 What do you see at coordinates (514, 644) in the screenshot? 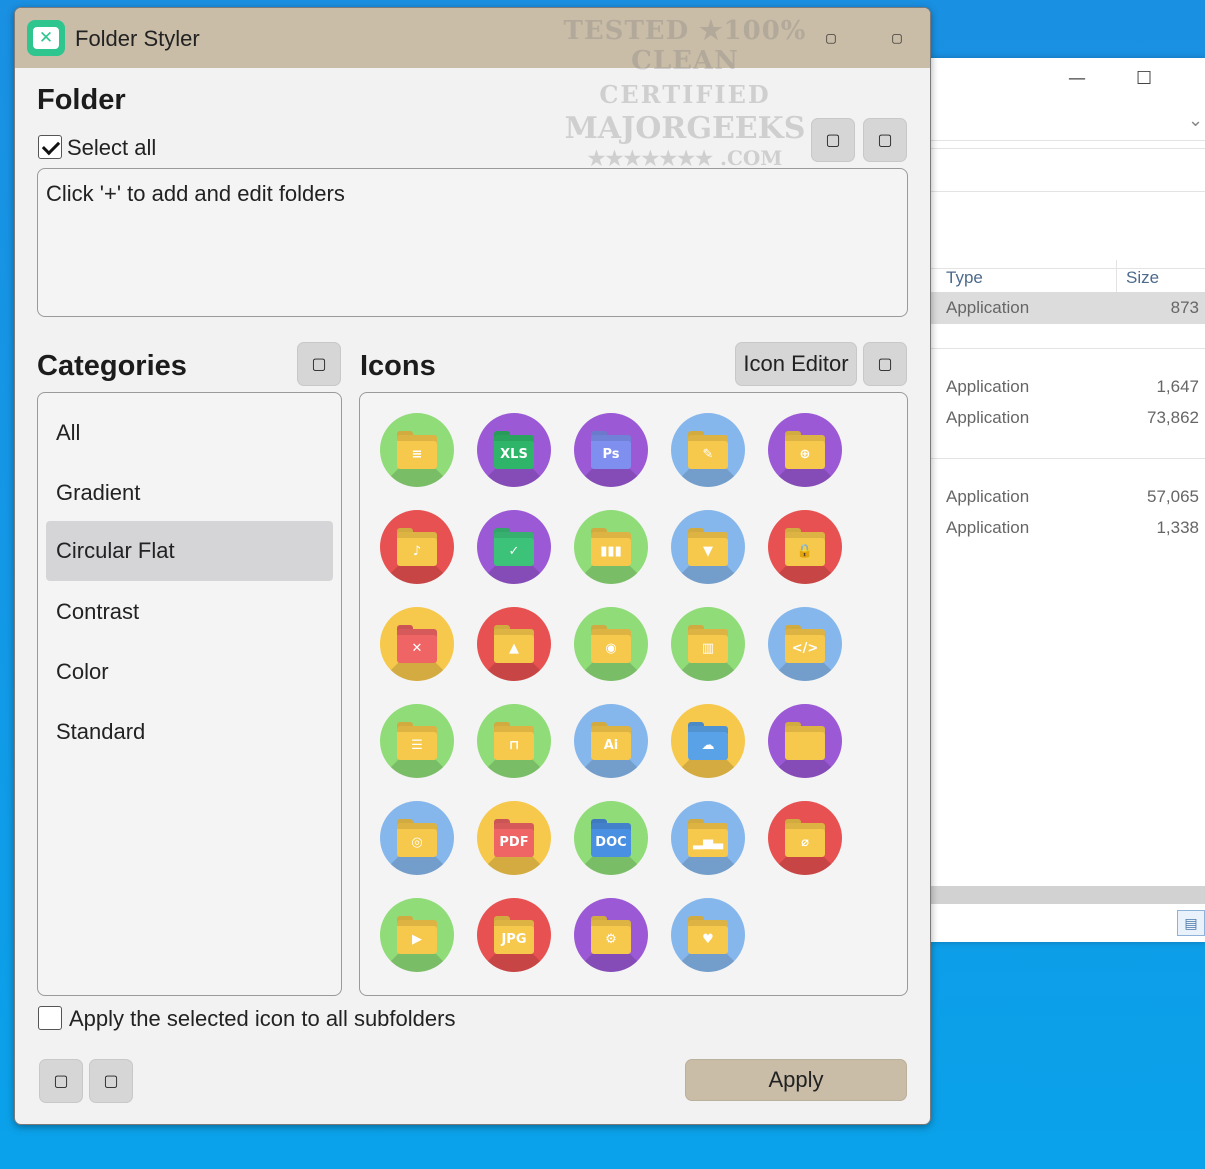
I see `image-folder-icon: ▲` at bounding box center [514, 644].